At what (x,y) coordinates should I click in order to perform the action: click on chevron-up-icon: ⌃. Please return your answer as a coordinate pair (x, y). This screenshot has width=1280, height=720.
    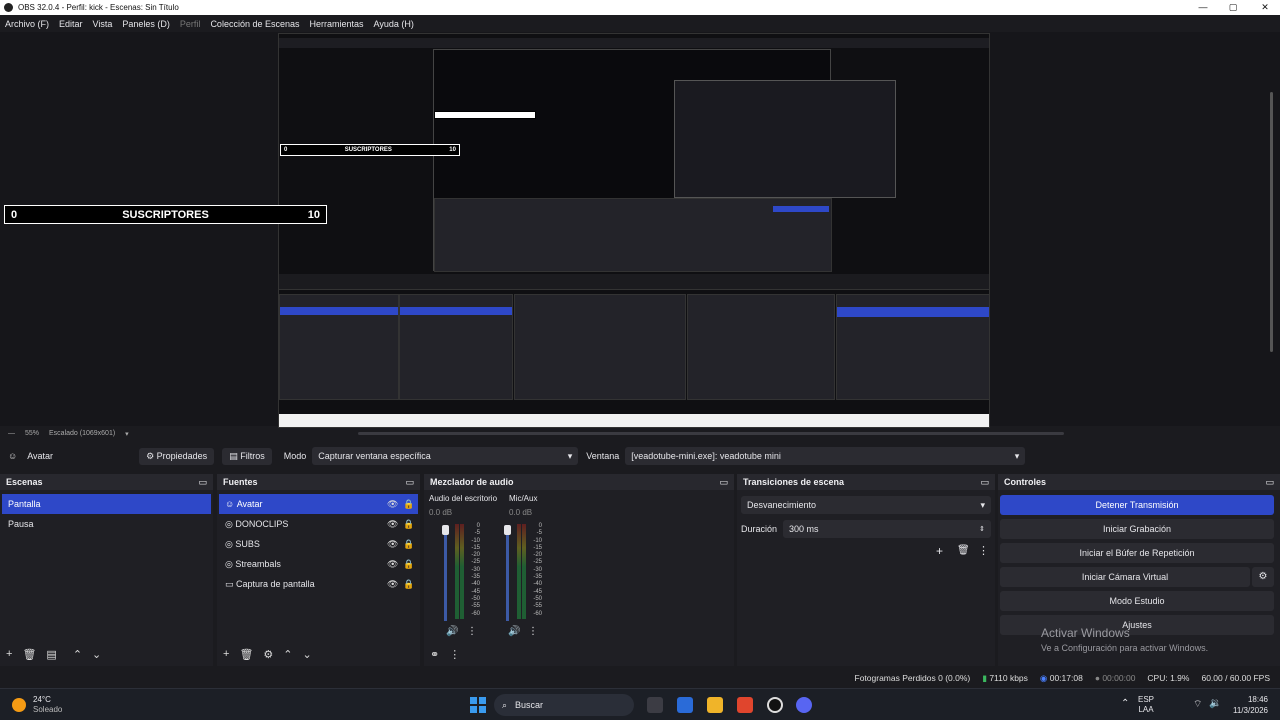
    Looking at the image, I should click on (1125, 703).